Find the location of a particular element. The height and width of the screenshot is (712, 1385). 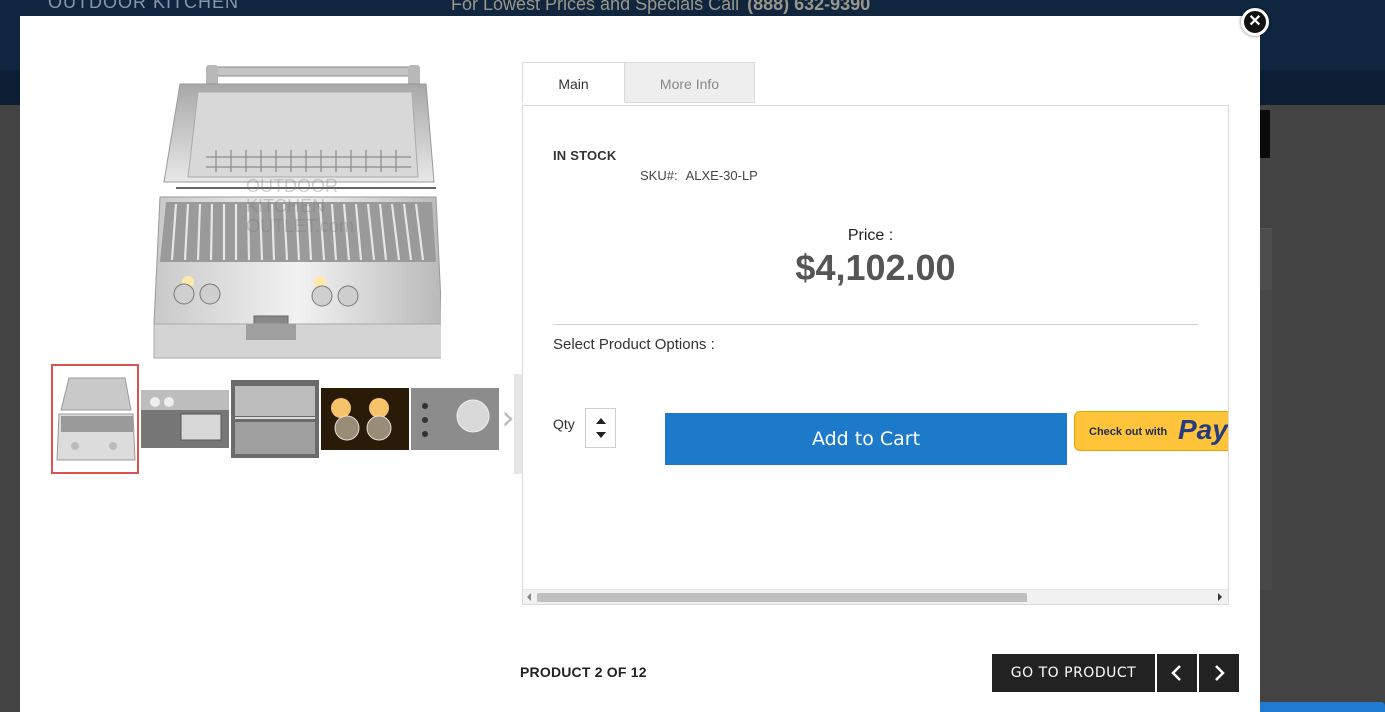

sku-line: SKU#: ALXE-30-LP is located at coordinates (699, 175).